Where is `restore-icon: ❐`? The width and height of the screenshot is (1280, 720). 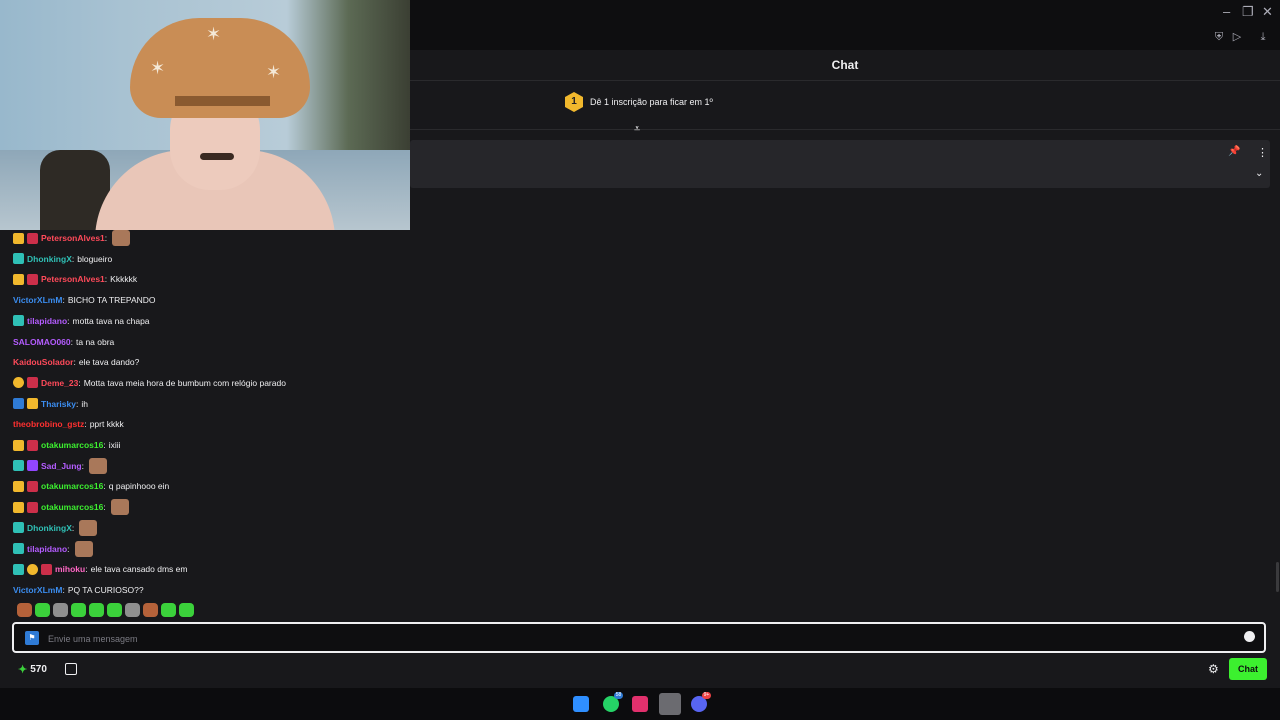
restore-icon: ❐ is located at coordinates (1248, 12).